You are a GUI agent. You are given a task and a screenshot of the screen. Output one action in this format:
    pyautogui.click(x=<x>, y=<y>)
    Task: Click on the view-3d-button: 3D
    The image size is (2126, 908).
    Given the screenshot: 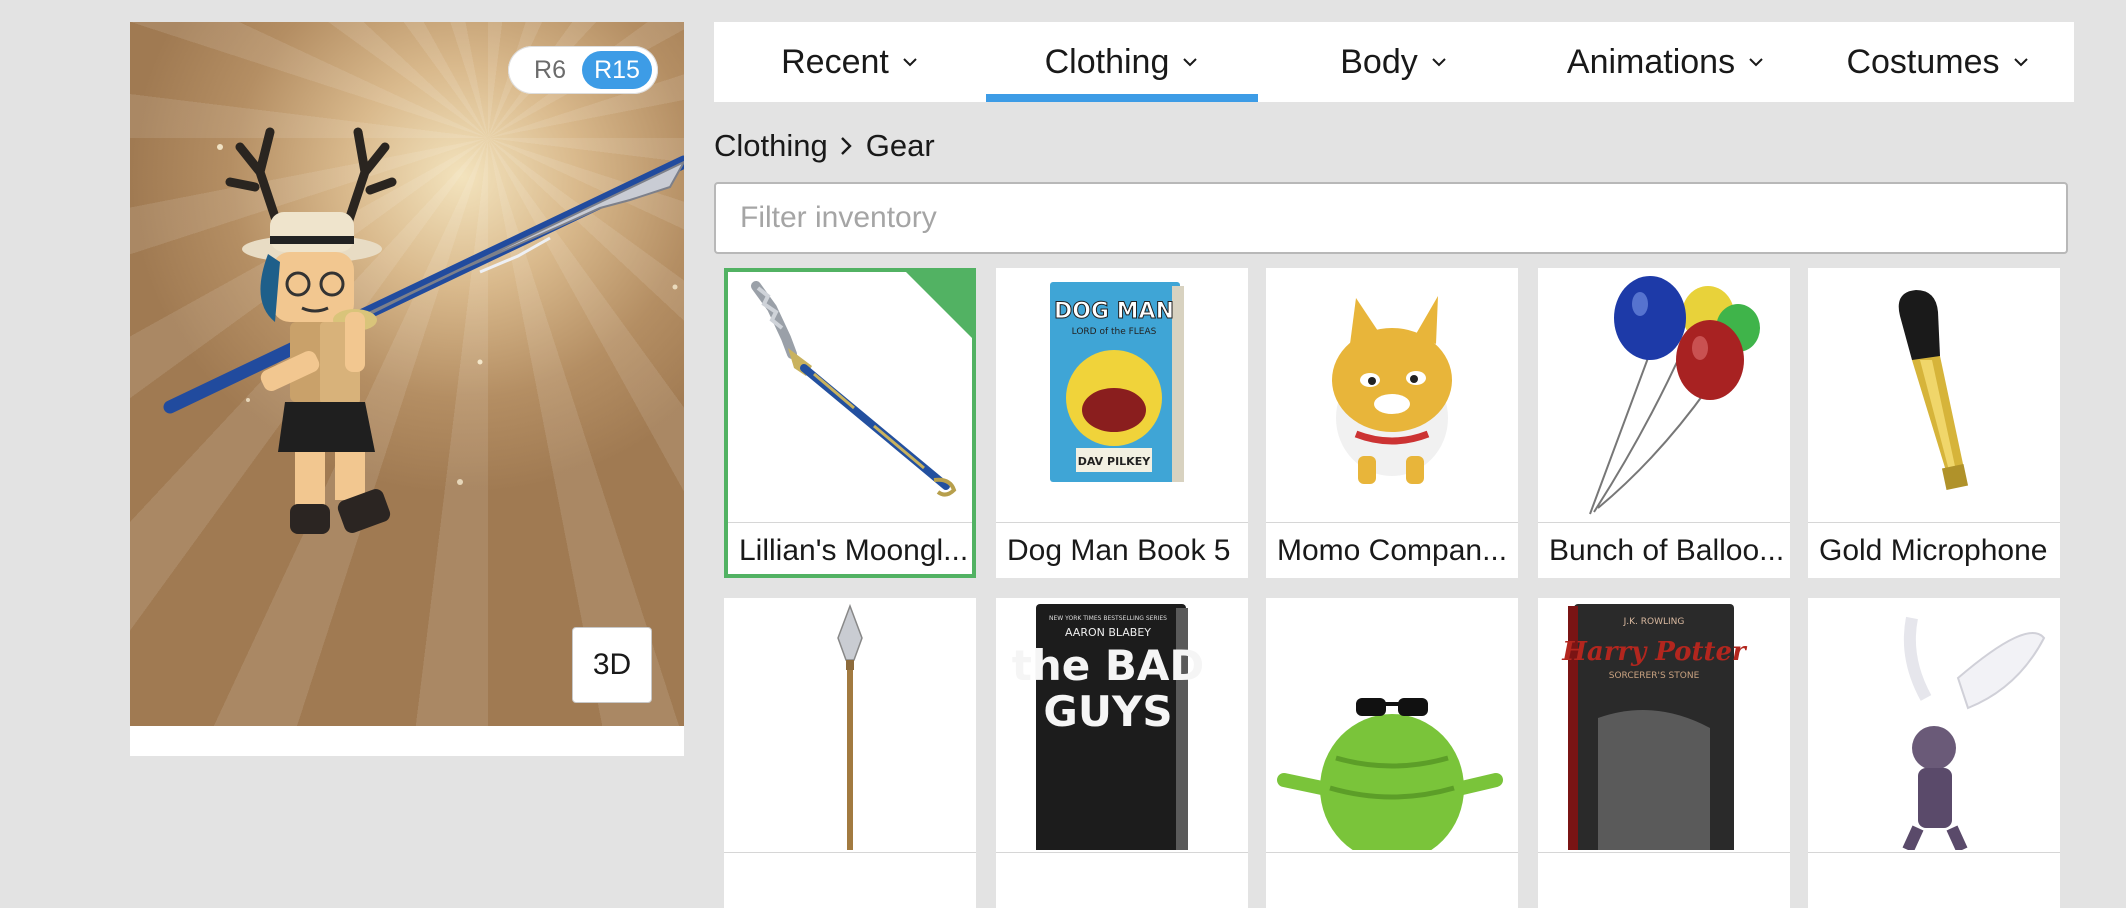 What is the action you would take?
    pyautogui.click(x=612, y=665)
    